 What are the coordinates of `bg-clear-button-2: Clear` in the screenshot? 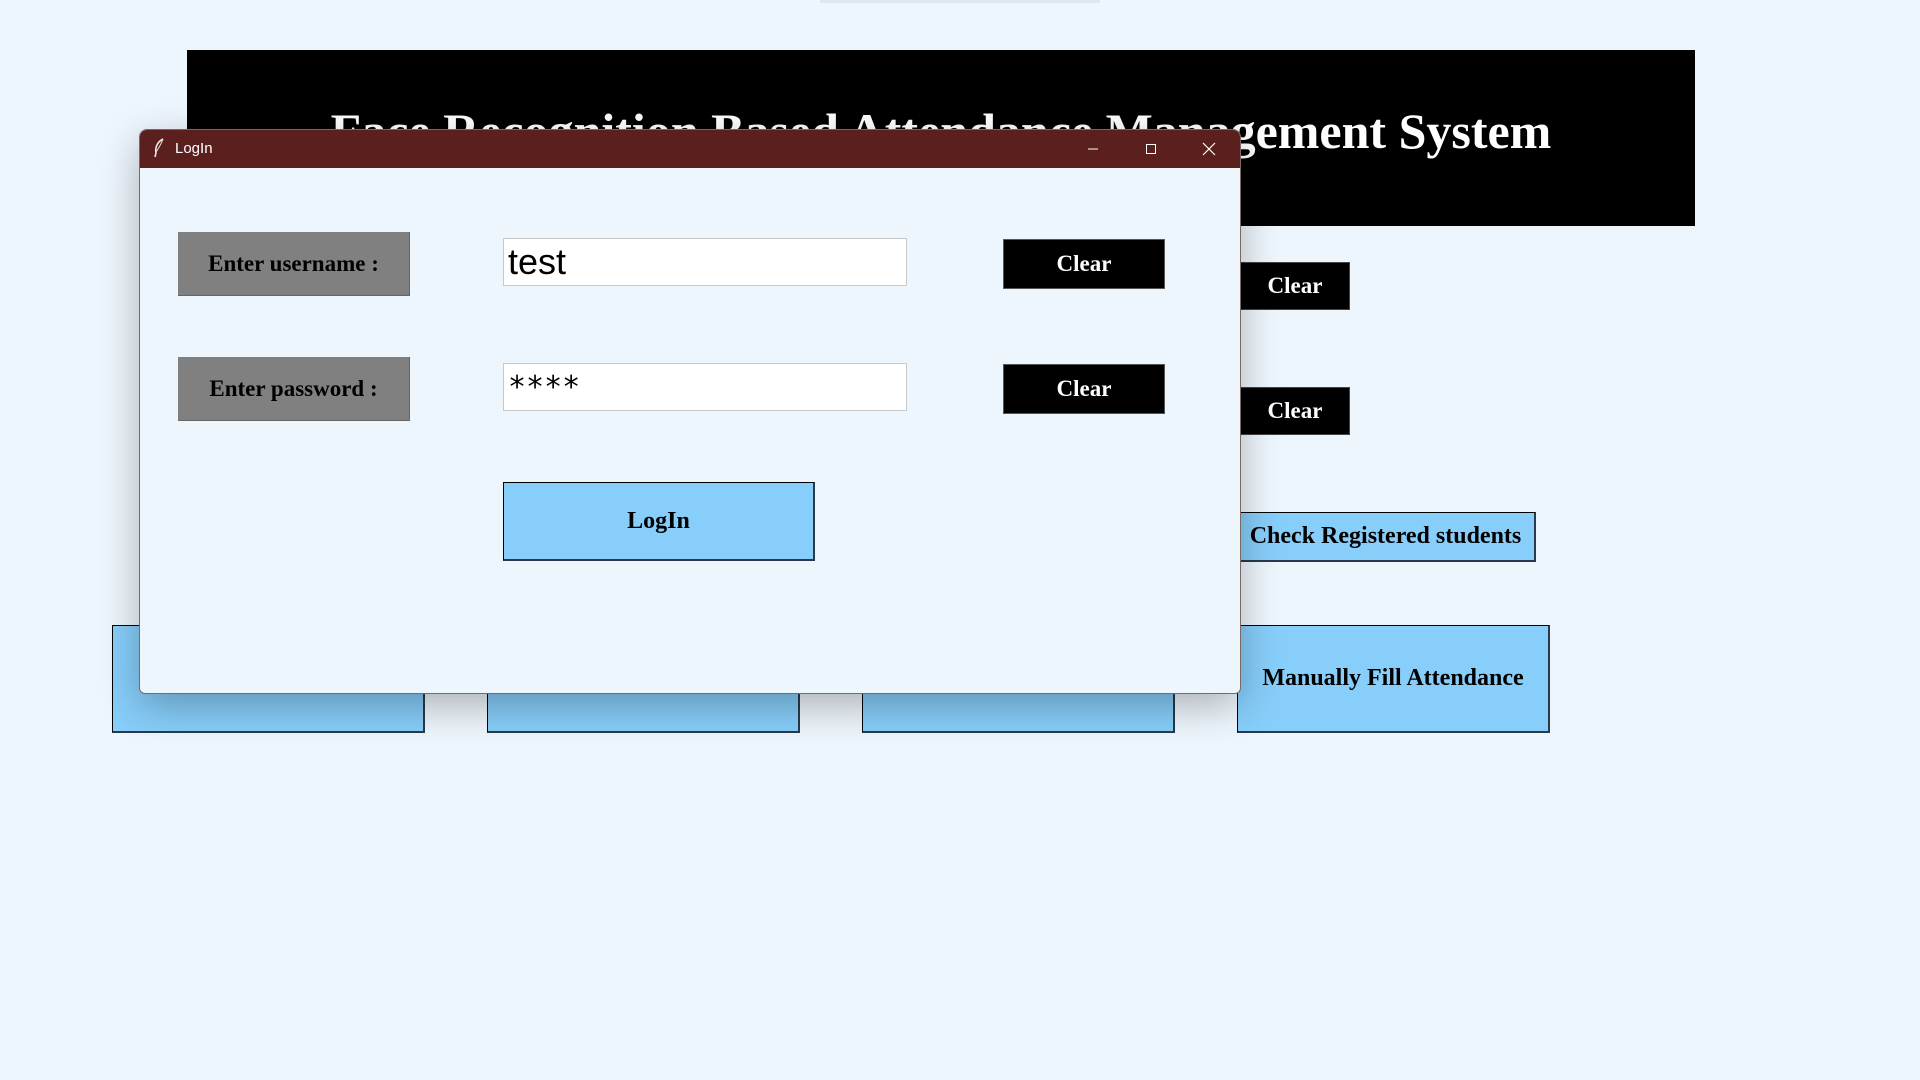 It's located at (1295, 411).